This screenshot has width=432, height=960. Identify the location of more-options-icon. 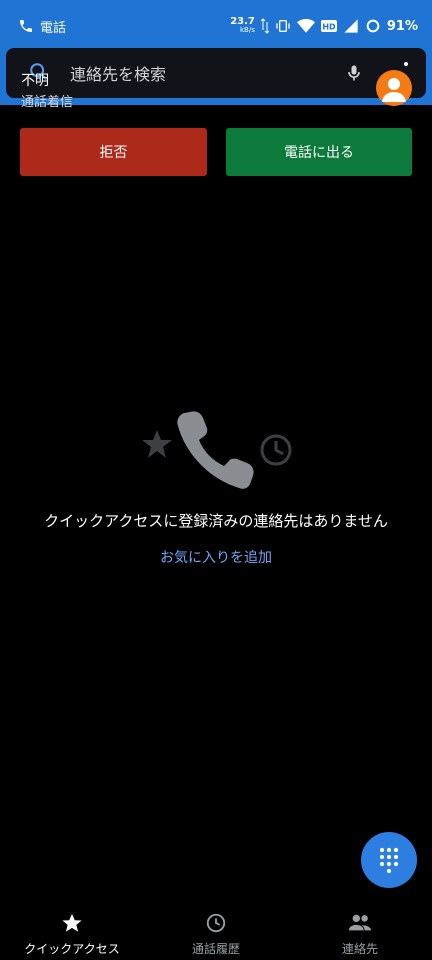
(406, 64).